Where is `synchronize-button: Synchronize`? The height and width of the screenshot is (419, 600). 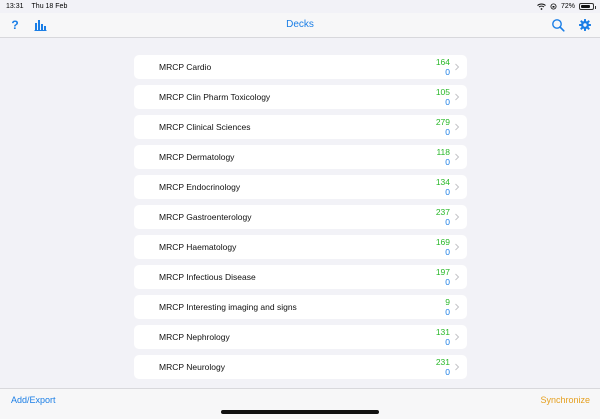 synchronize-button: Synchronize is located at coordinates (565, 400).